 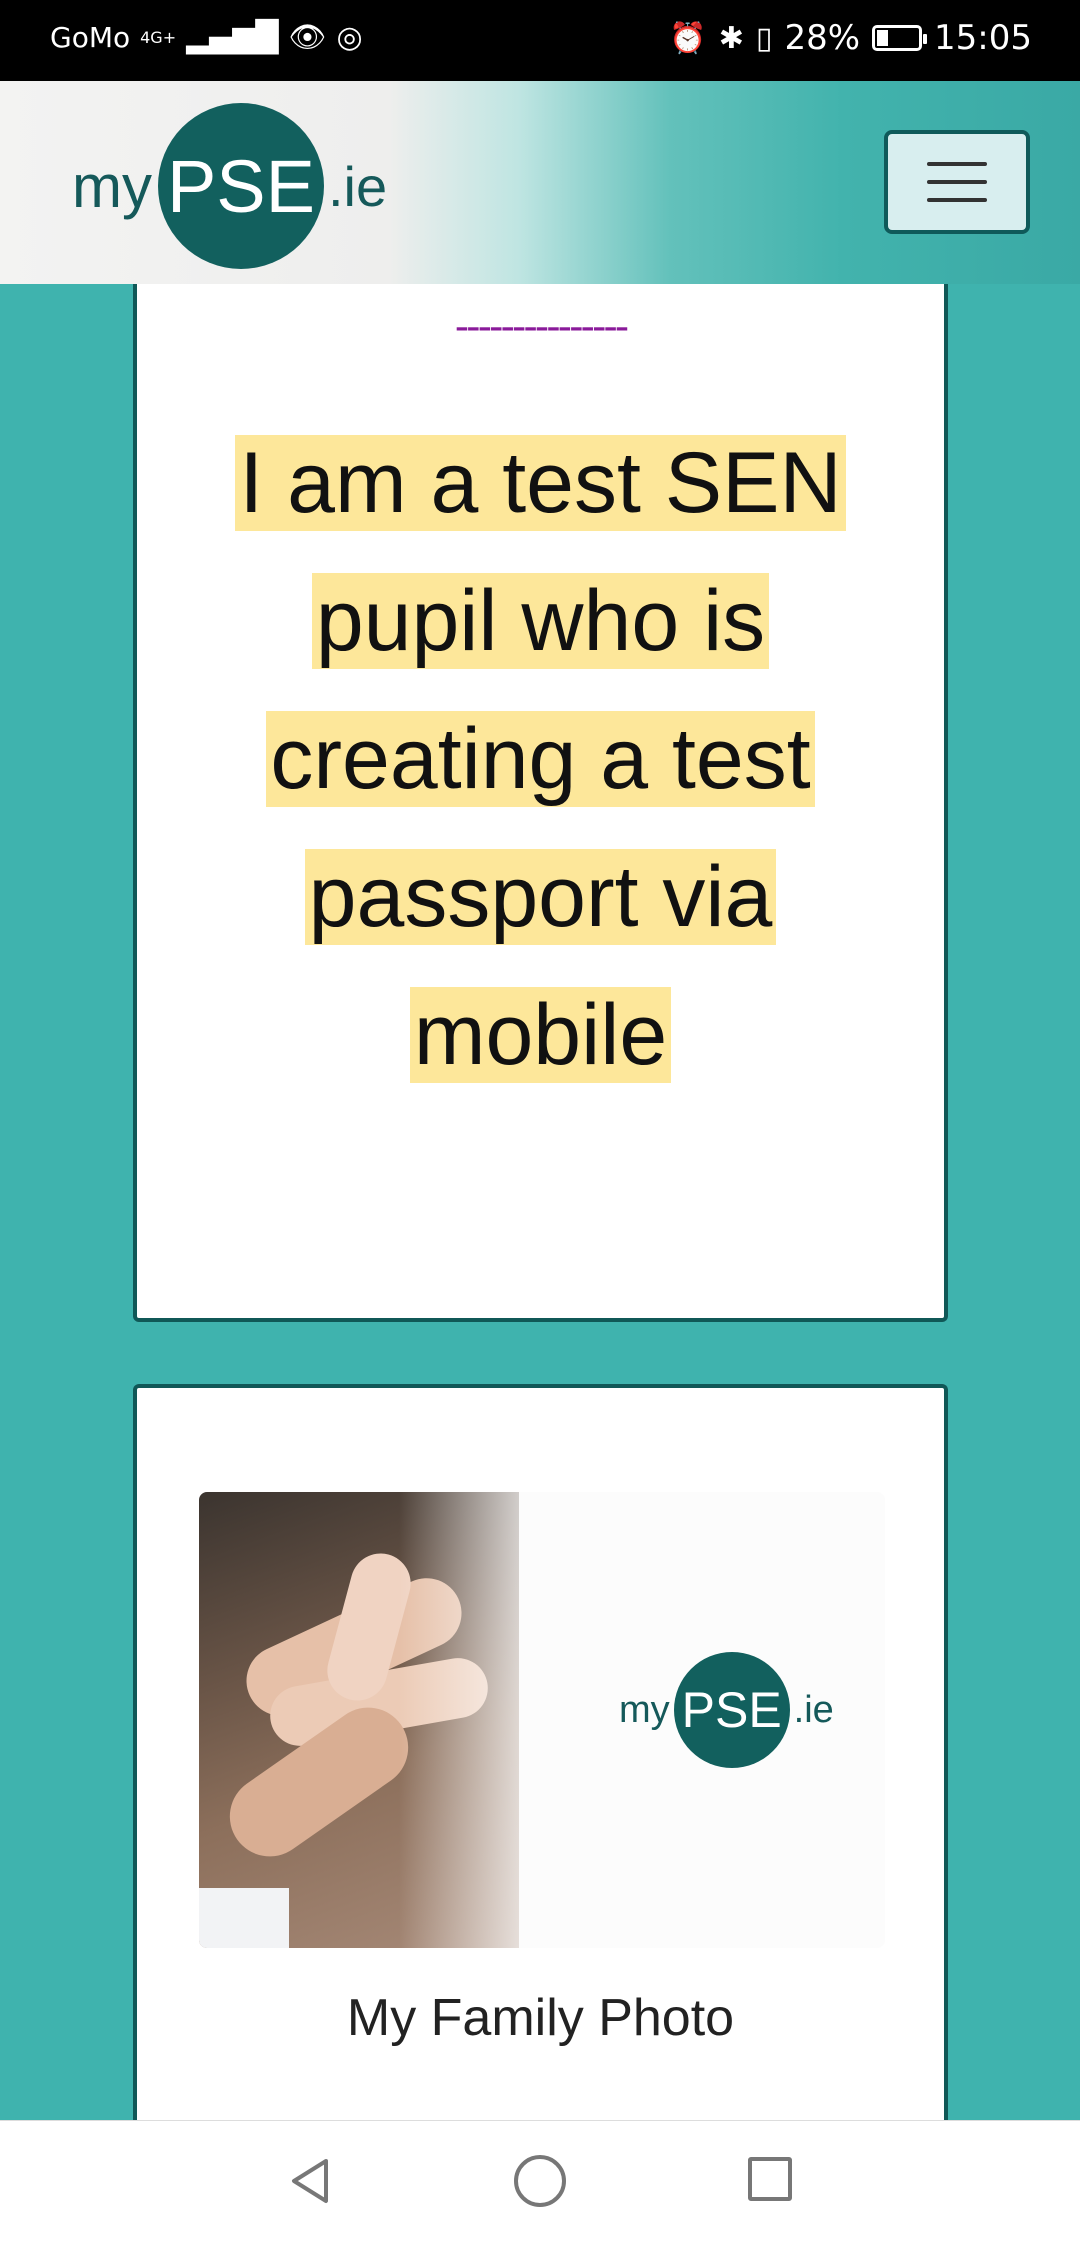 What do you see at coordinates (983, 38) in the screenshot?
I see `clock: 15:05` at bounding box center [983, 38].